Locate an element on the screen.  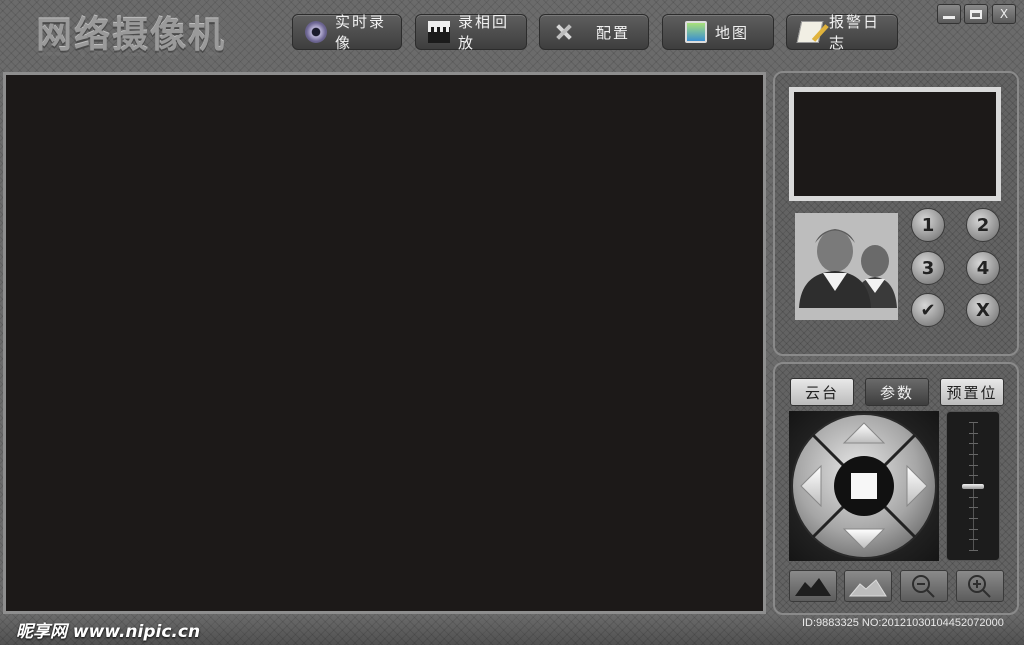
ptz-control-pad is located at coordinates (864, 486).